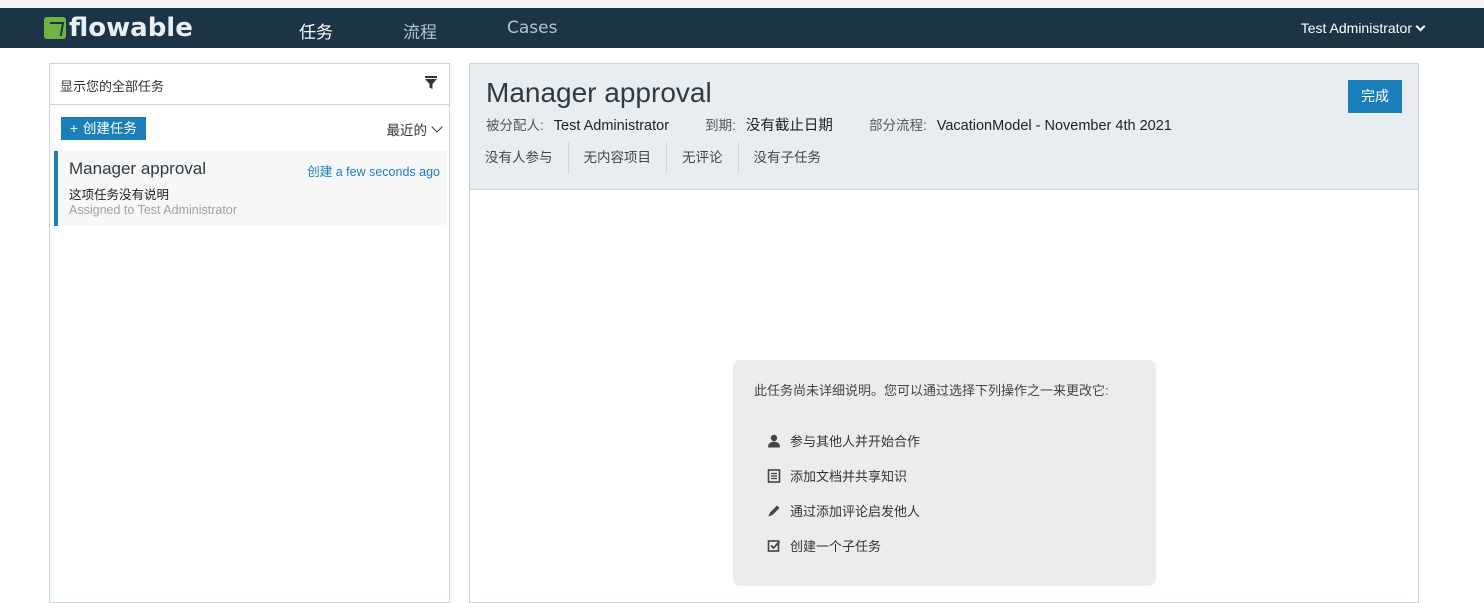 The height and width of the screenshot is (603, 1484). What do you see at coordinates (1375, 96) in the screenshot?
I see `complete-button: 完成` at bounding box center [1375, 96].